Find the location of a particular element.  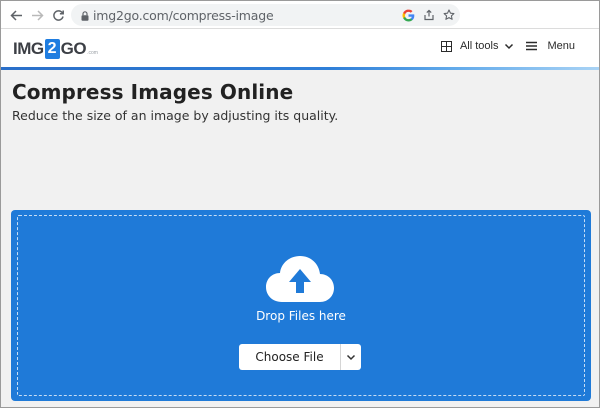

img2go-logo: IMG 2 GO .com is located at coordinates (55, 49).